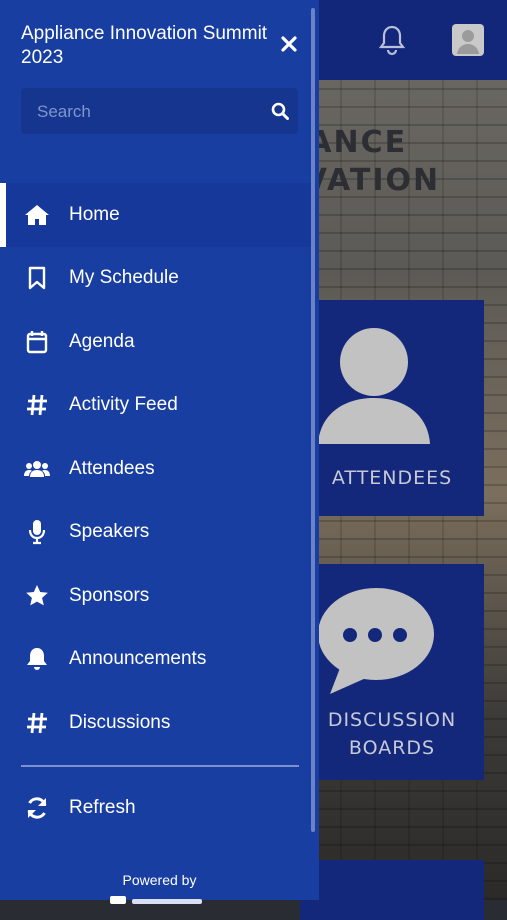  Describe the element at coordinates (37, 278) in the screenshot. I see `bookmark-icon` at that location.